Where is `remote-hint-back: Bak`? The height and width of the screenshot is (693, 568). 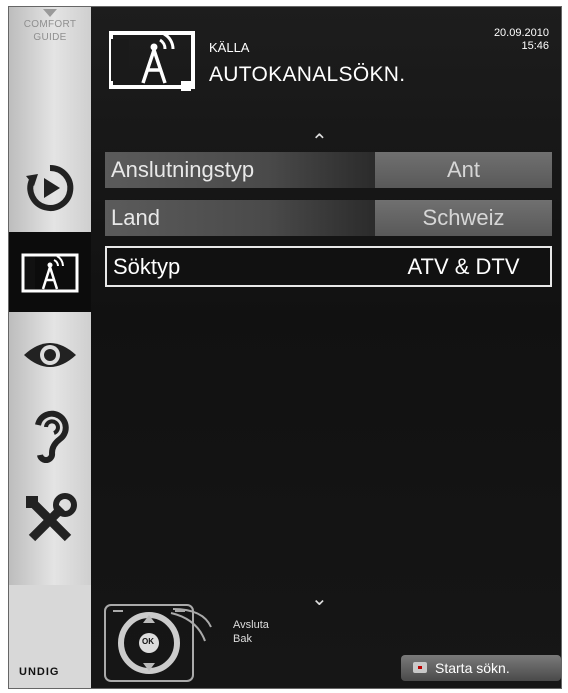
remote-hint-back: Bak is located at coordinates (242, 639).